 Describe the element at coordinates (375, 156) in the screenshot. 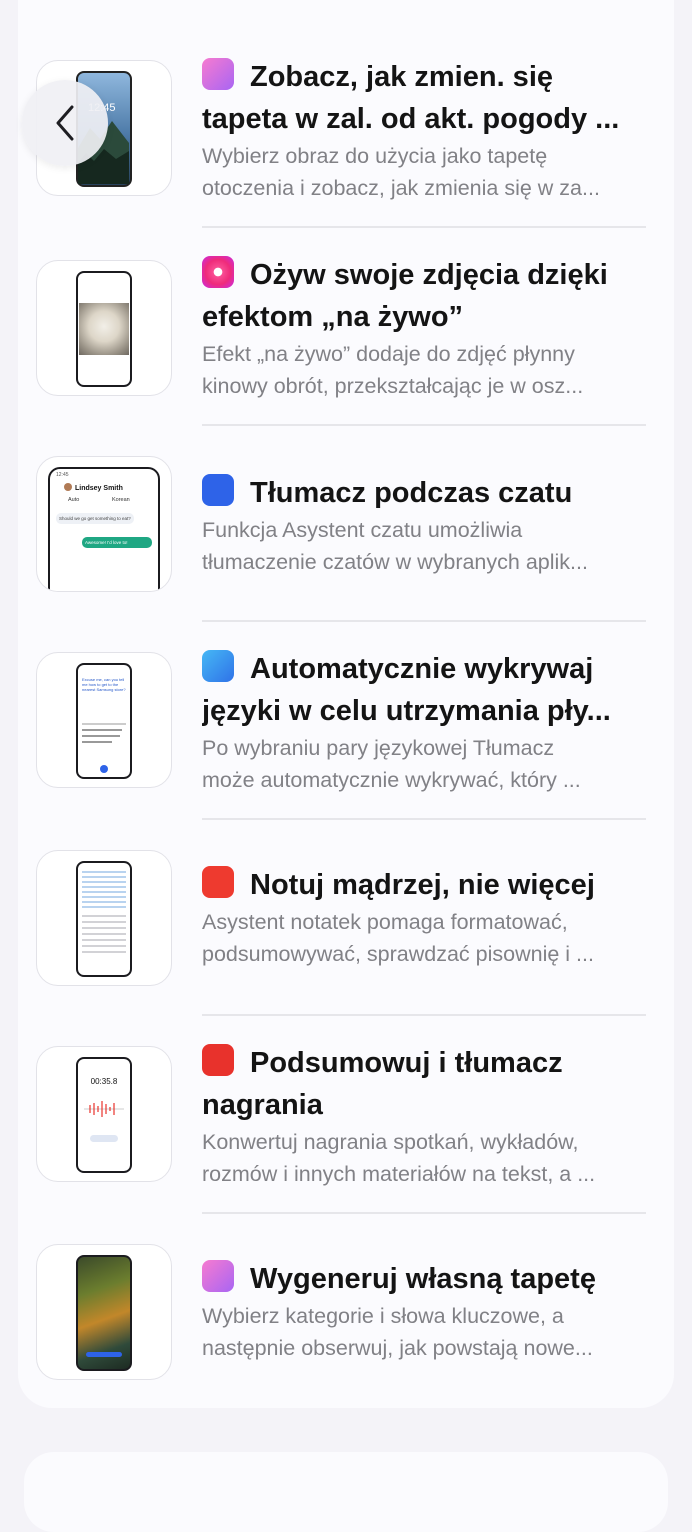

I see `item-description: Wybierz obraz do użycia jako tapetę` at that location.